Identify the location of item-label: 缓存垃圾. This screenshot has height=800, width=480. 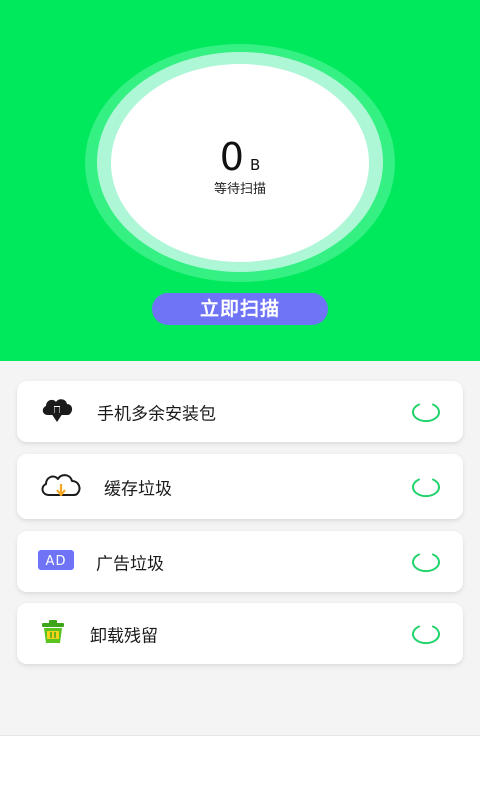
(138, 489).